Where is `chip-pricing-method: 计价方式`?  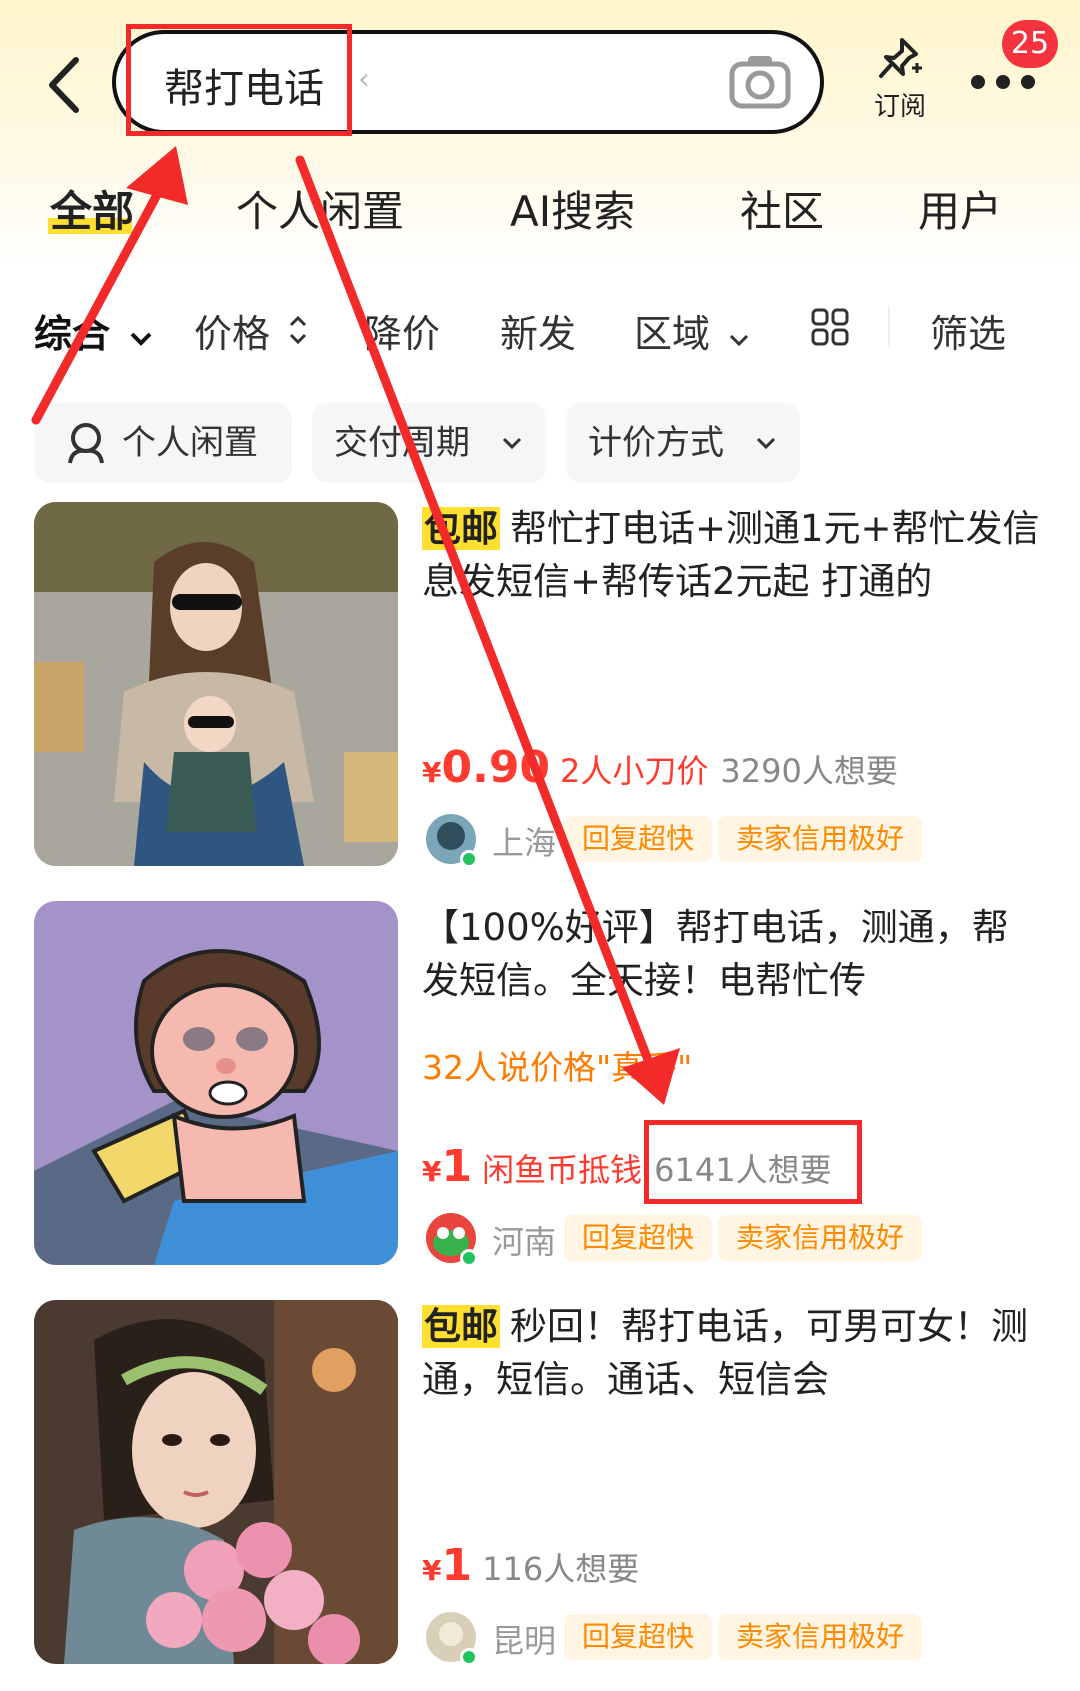 chip-pricing-method: 计价方式 is located at coordinates (683, 443).